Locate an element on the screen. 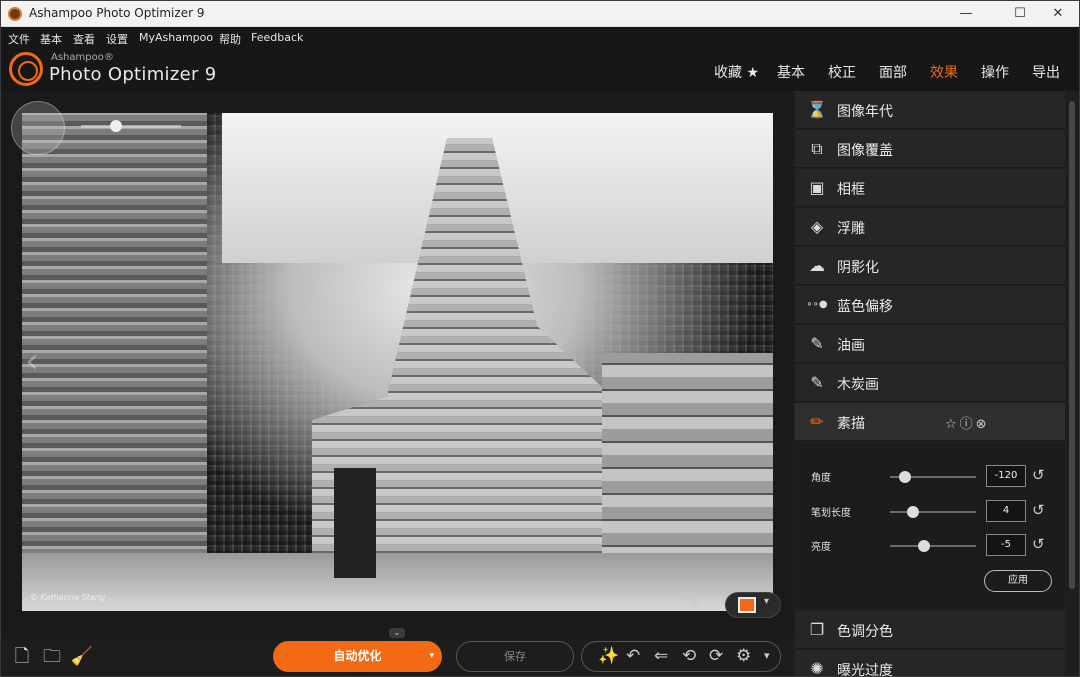 The height and width of the screenshot is (677, 1080). app-logo-icon is located at coordinates (15, 14).